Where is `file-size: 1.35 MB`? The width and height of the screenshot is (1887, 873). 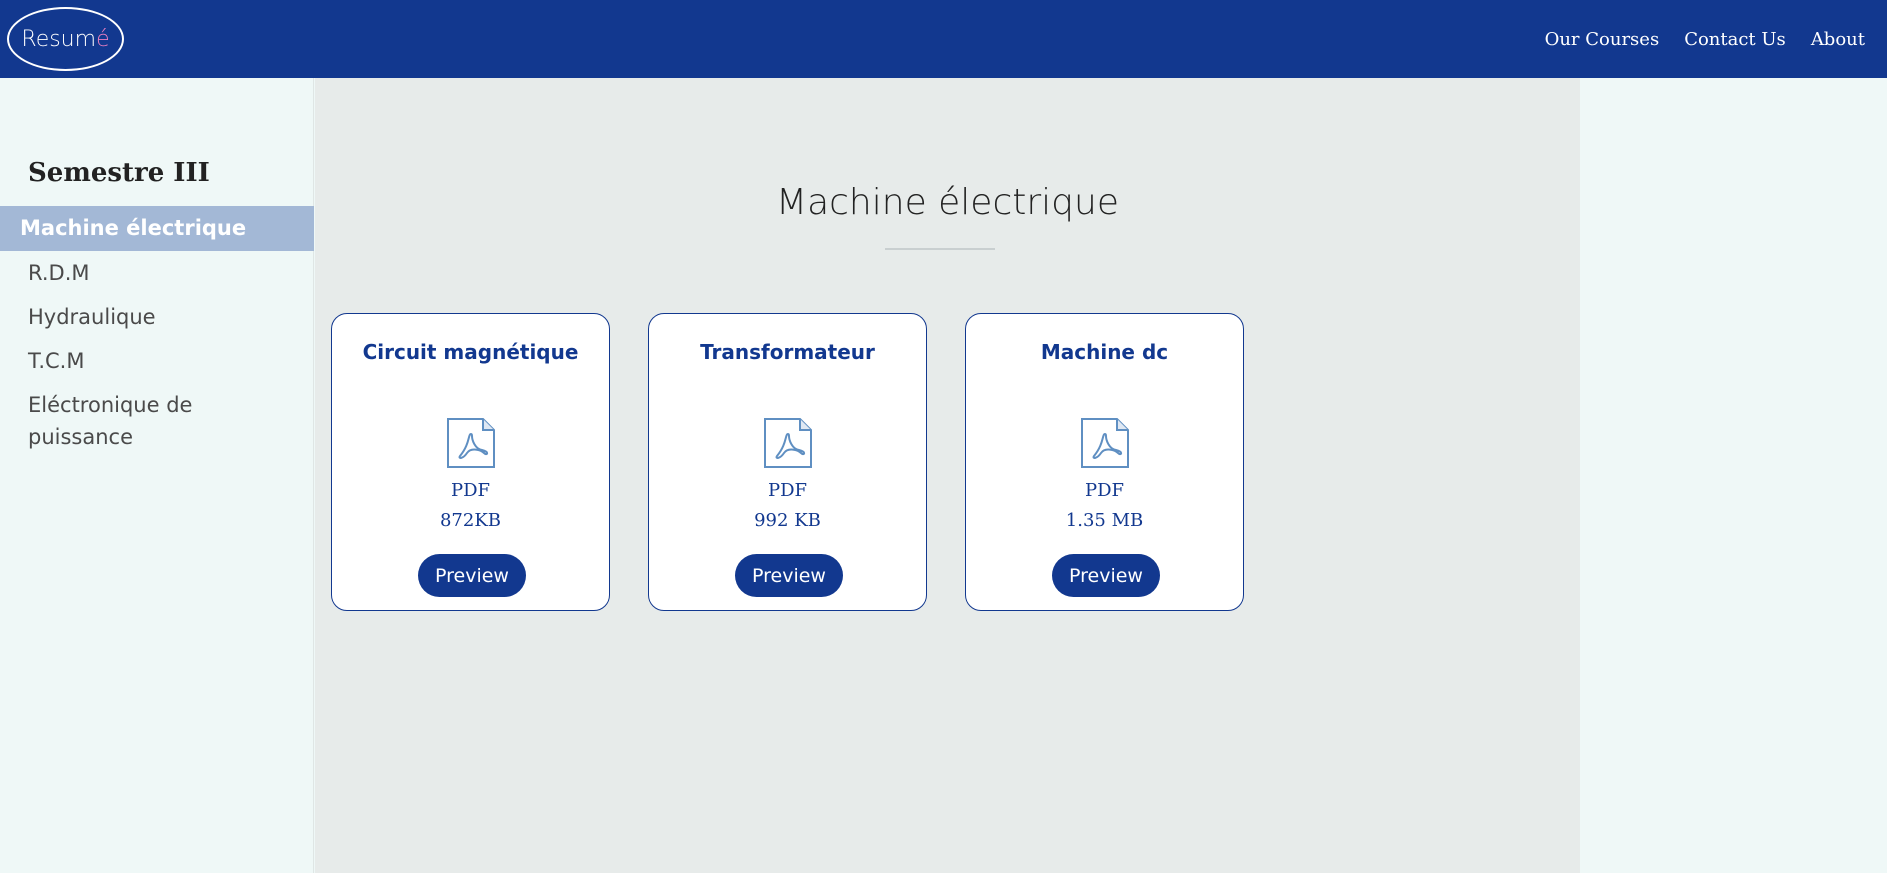
file-size: 1.35 MB is located at coordinates (1104, 520).